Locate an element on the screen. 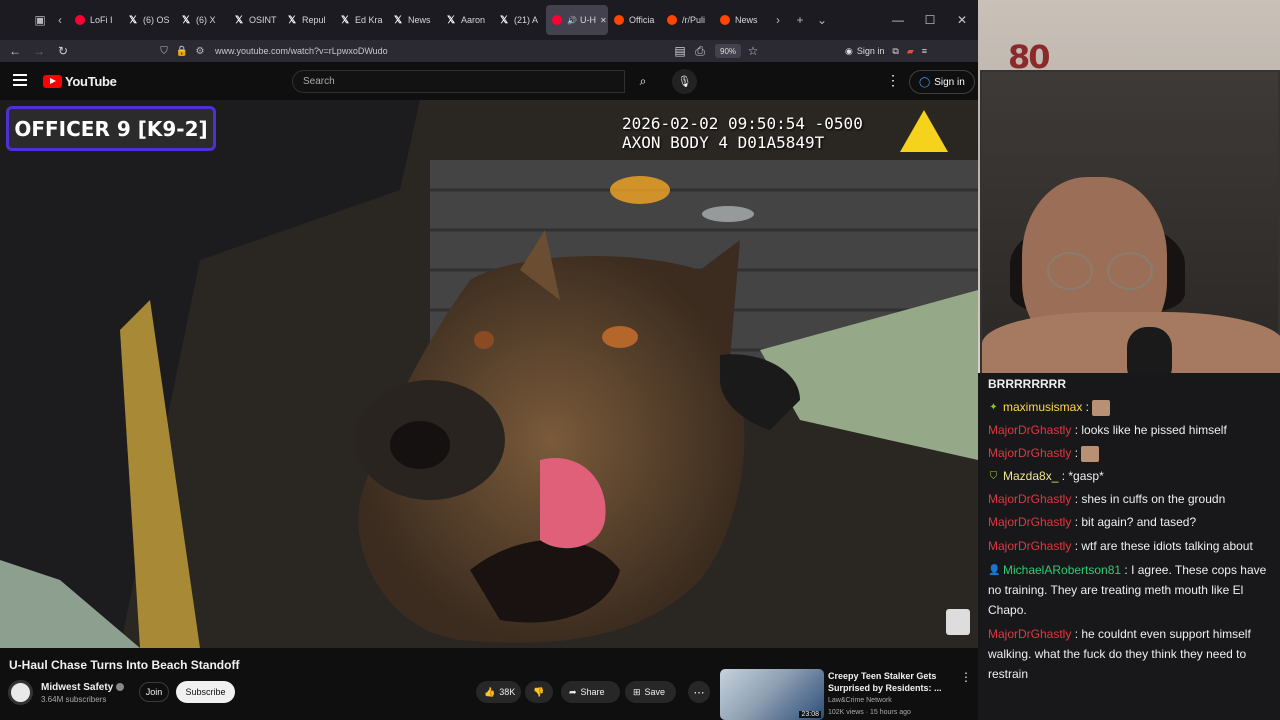  browser-tab: News is located at coordinates (740, 20).